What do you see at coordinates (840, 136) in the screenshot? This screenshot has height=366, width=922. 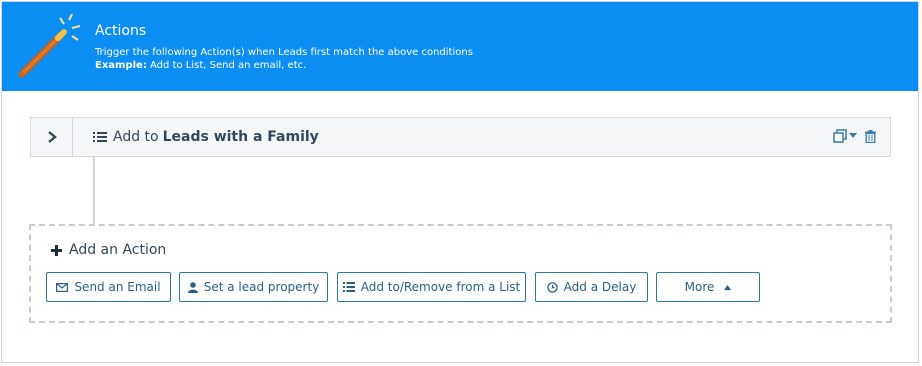 I see `clone-icon` at bounding box center [840, 136].